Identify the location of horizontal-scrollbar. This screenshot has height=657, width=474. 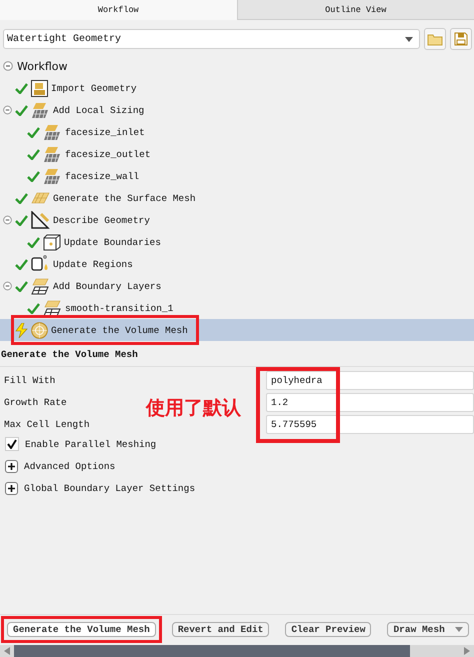
(237, 651).